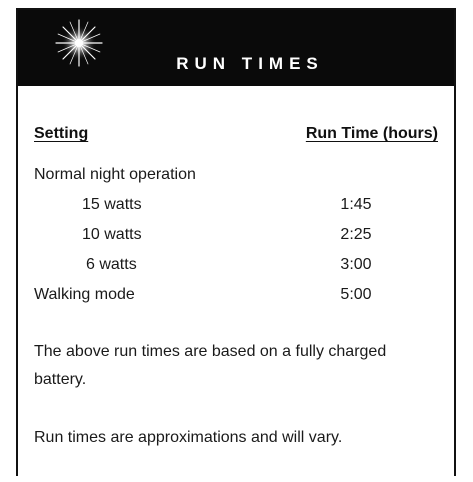 This screenshot has height=482, width=473. What do you see at coordinates (112, 234) in the screenshot?
I see `setting-cell: 10 watts` at bounding box center [112, 234].